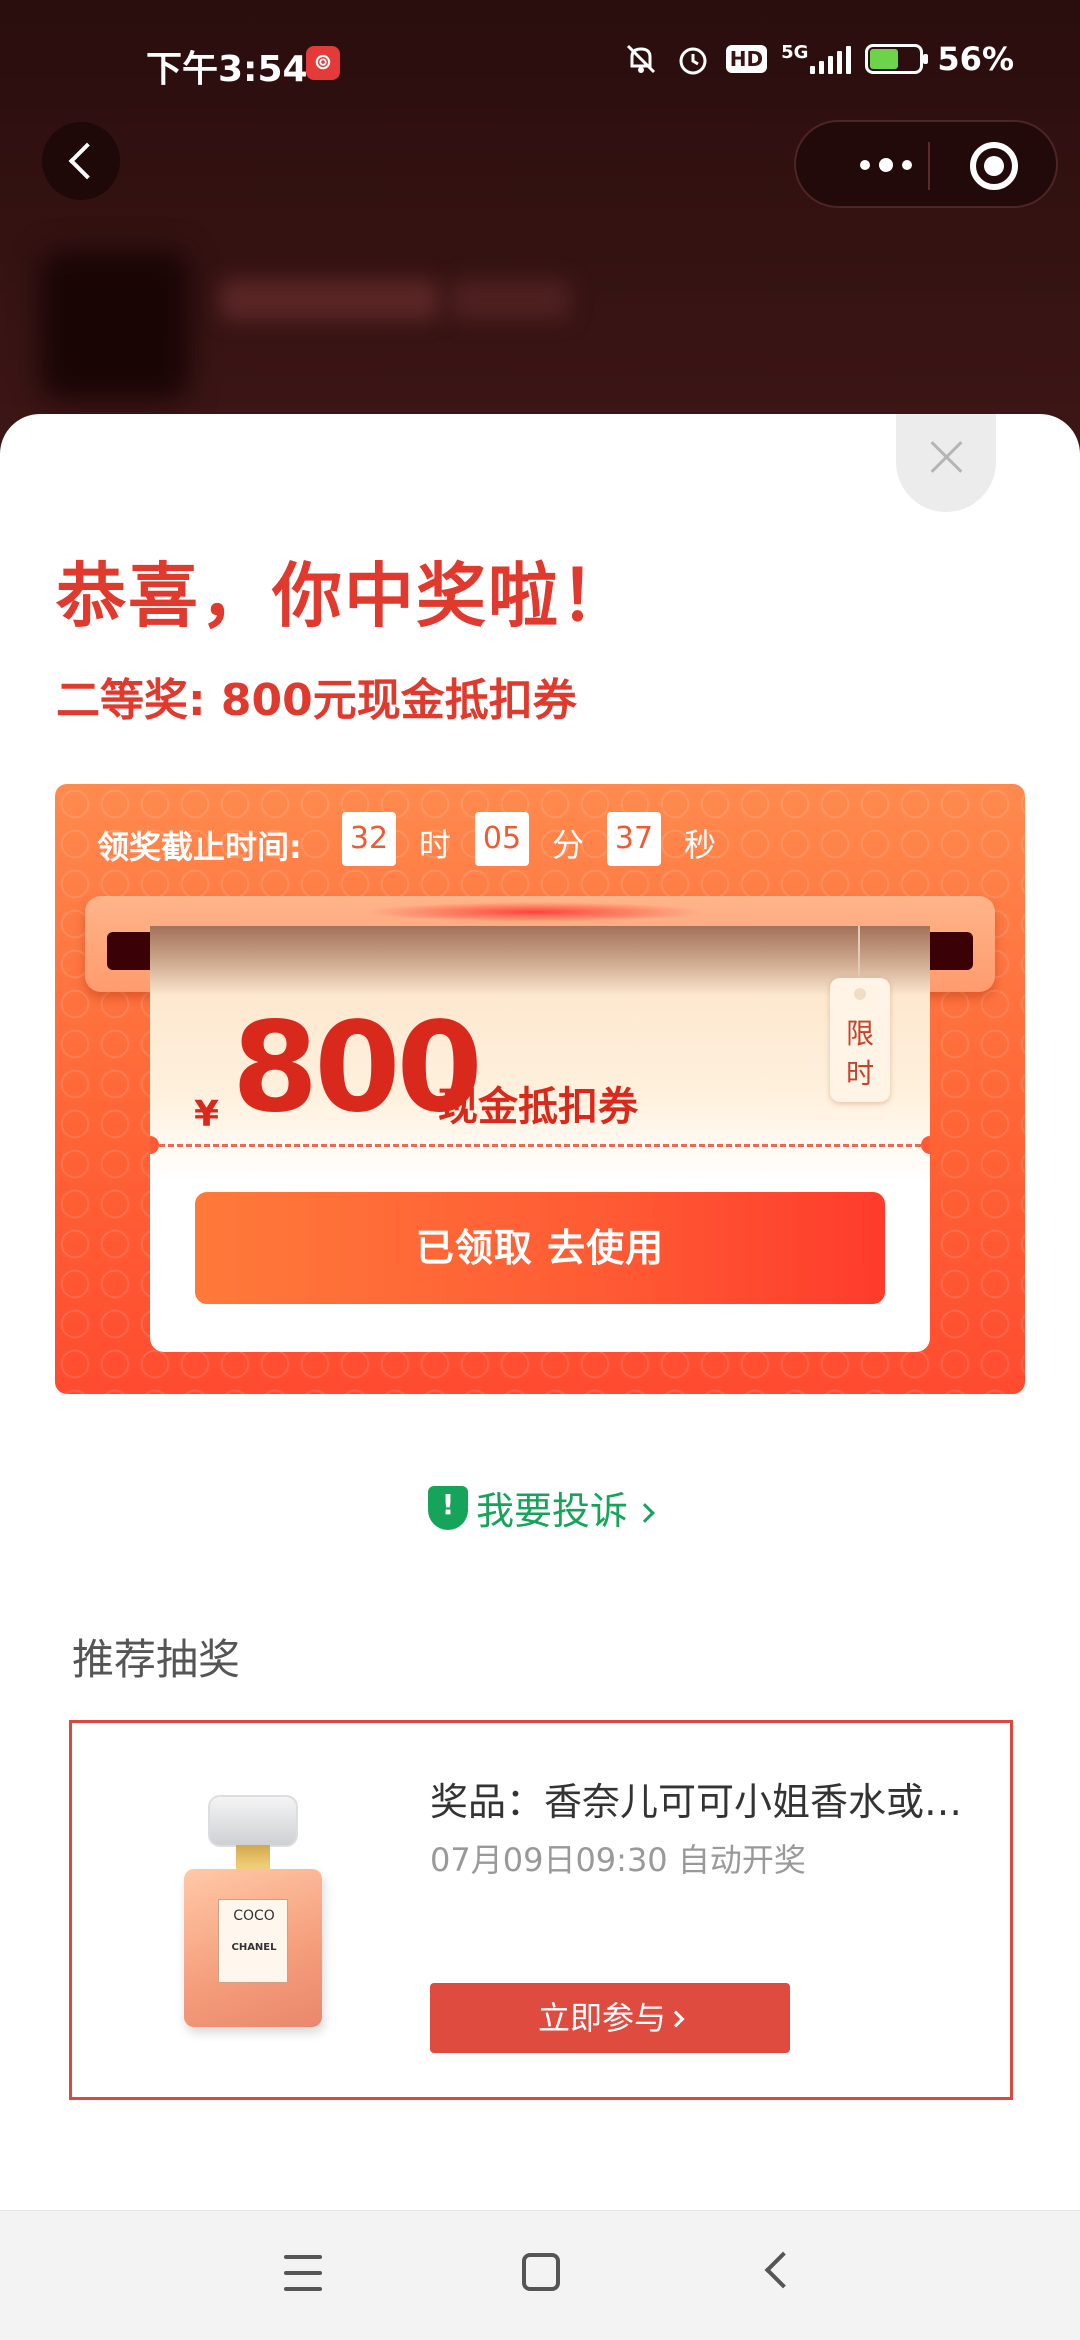 This screenshot has height=2340, width=1080. What do you see at coordinates (538, 1107) in the screenshot?
I see `coupon-type: 现金抵扣券` at bounding box center [538, 1107].